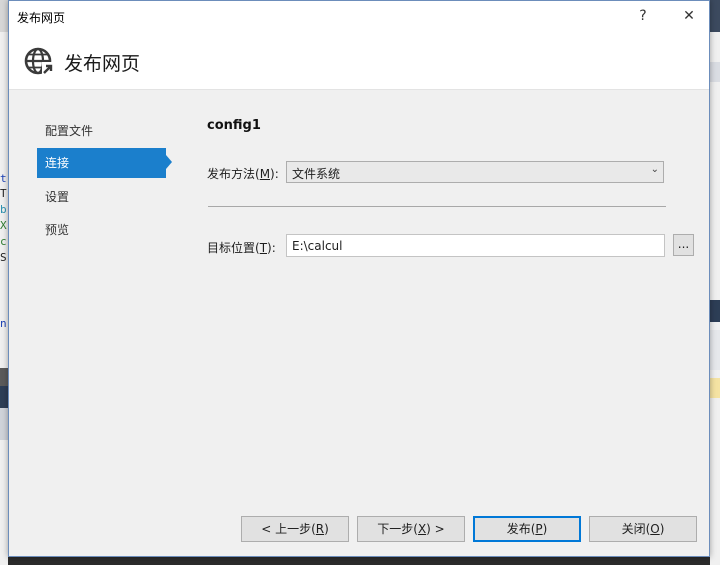  I want to click on background-editor-right-strip, so click(715, 282).